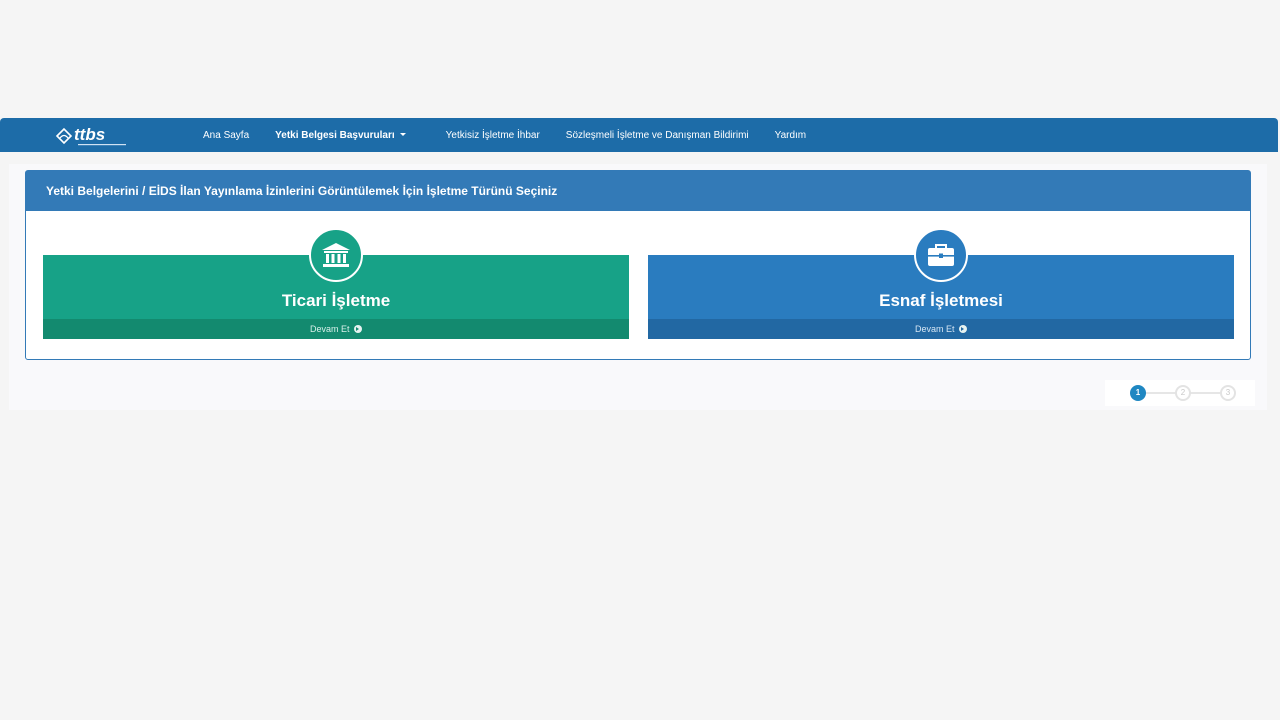 This screenshot has height=720, width=1280. Describe the element at coordinates (941, 283) in the screenshot. I see `esnaf-isletmesi-card: Esnaf İşletmesi Devam Et` at that location.